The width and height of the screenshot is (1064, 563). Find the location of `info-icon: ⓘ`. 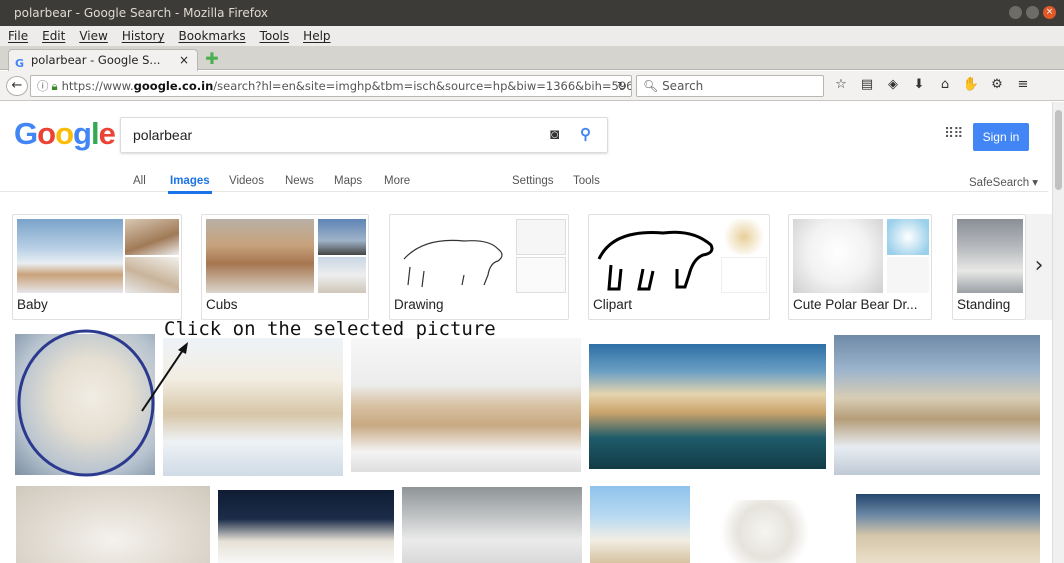

info-icon: ⓘ is located at coordinates (43, 86).